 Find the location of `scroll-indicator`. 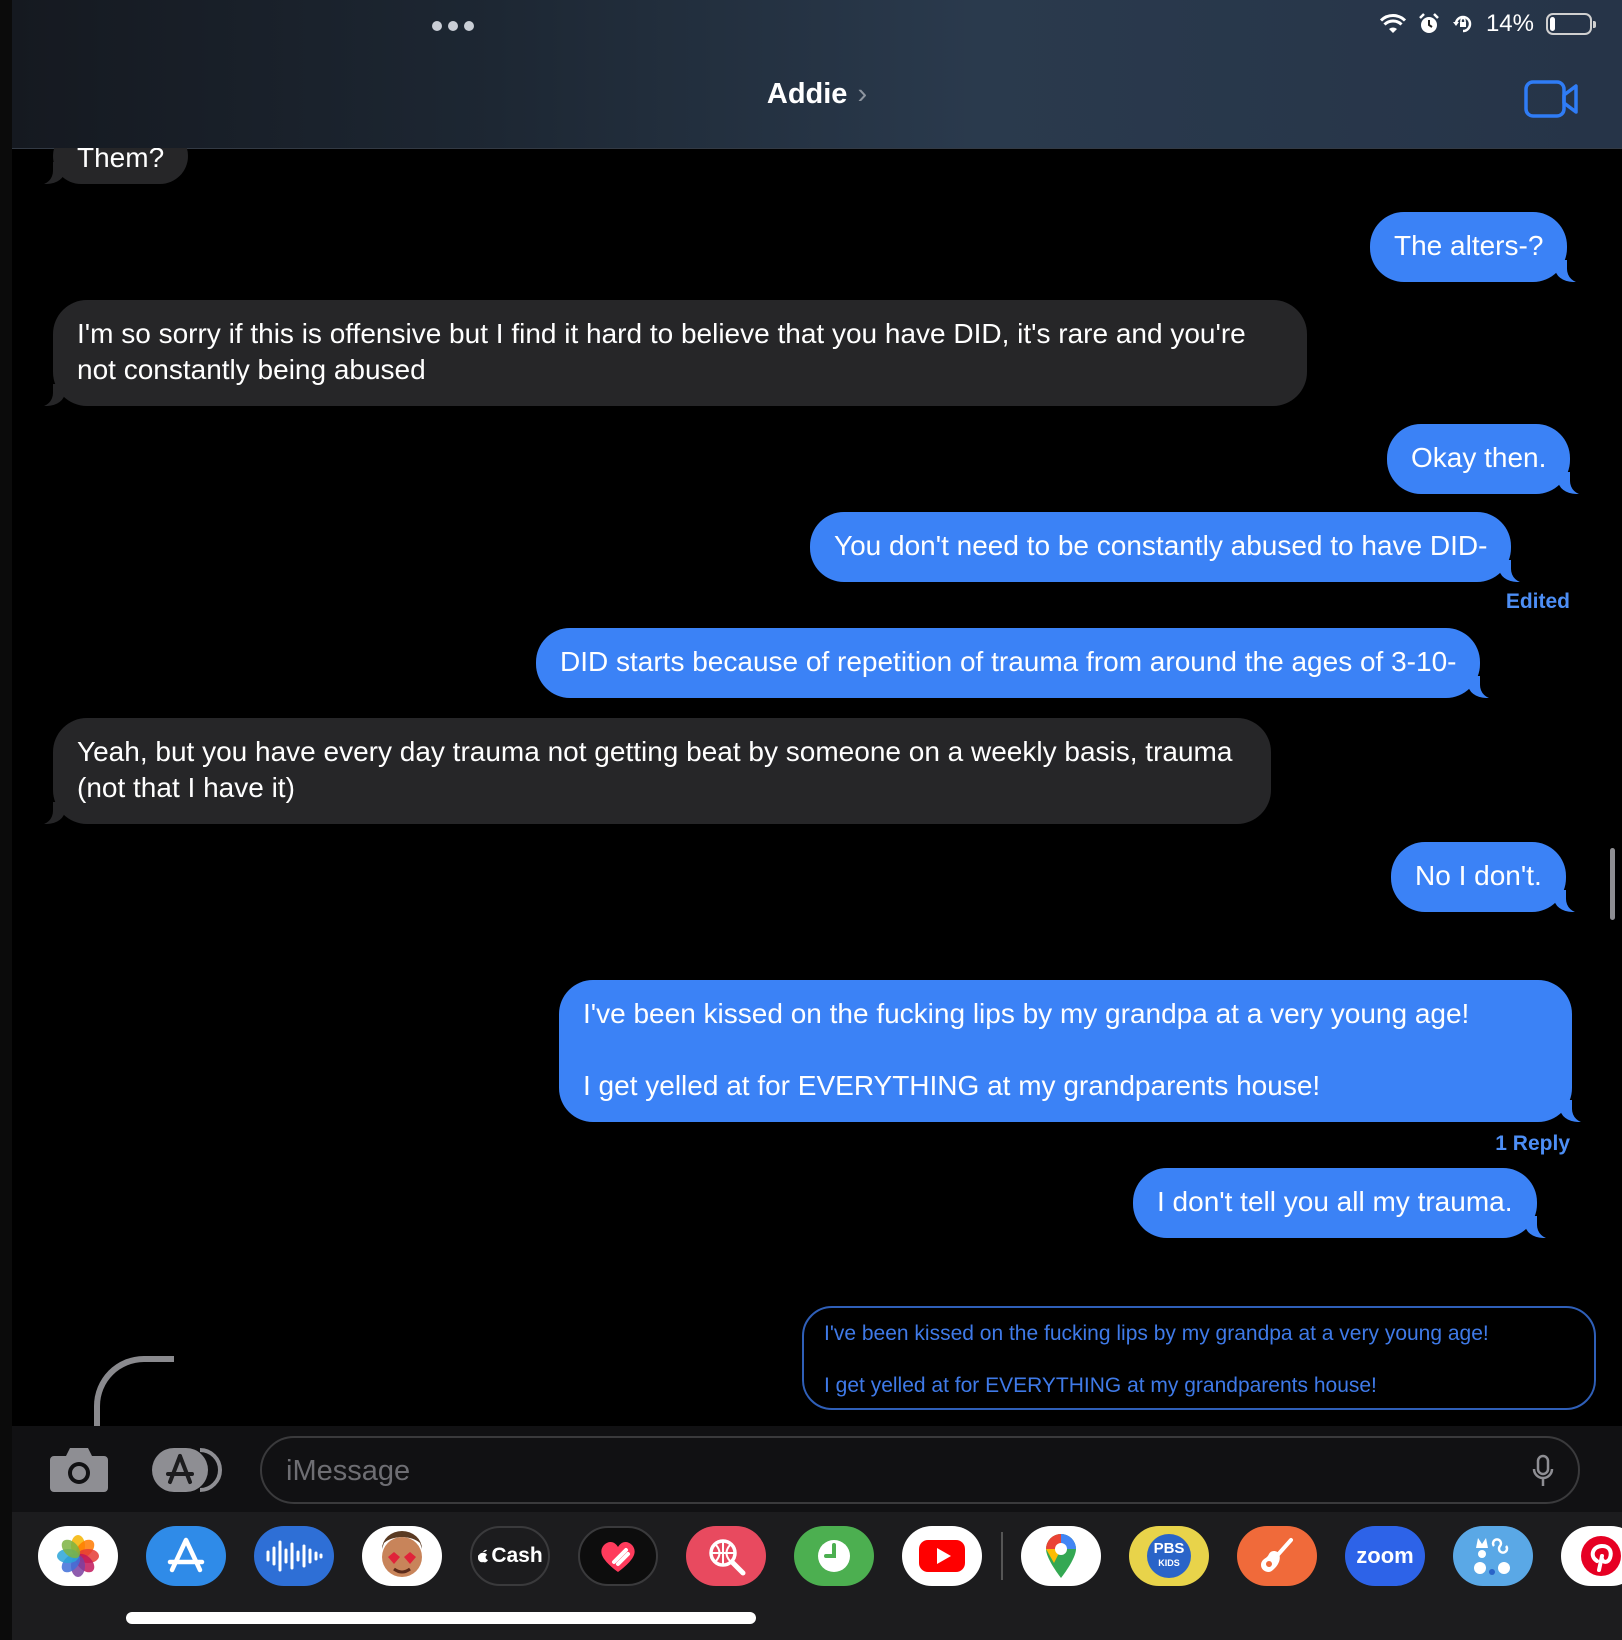

scroll-indicator is located at coordinates (1612, 884).